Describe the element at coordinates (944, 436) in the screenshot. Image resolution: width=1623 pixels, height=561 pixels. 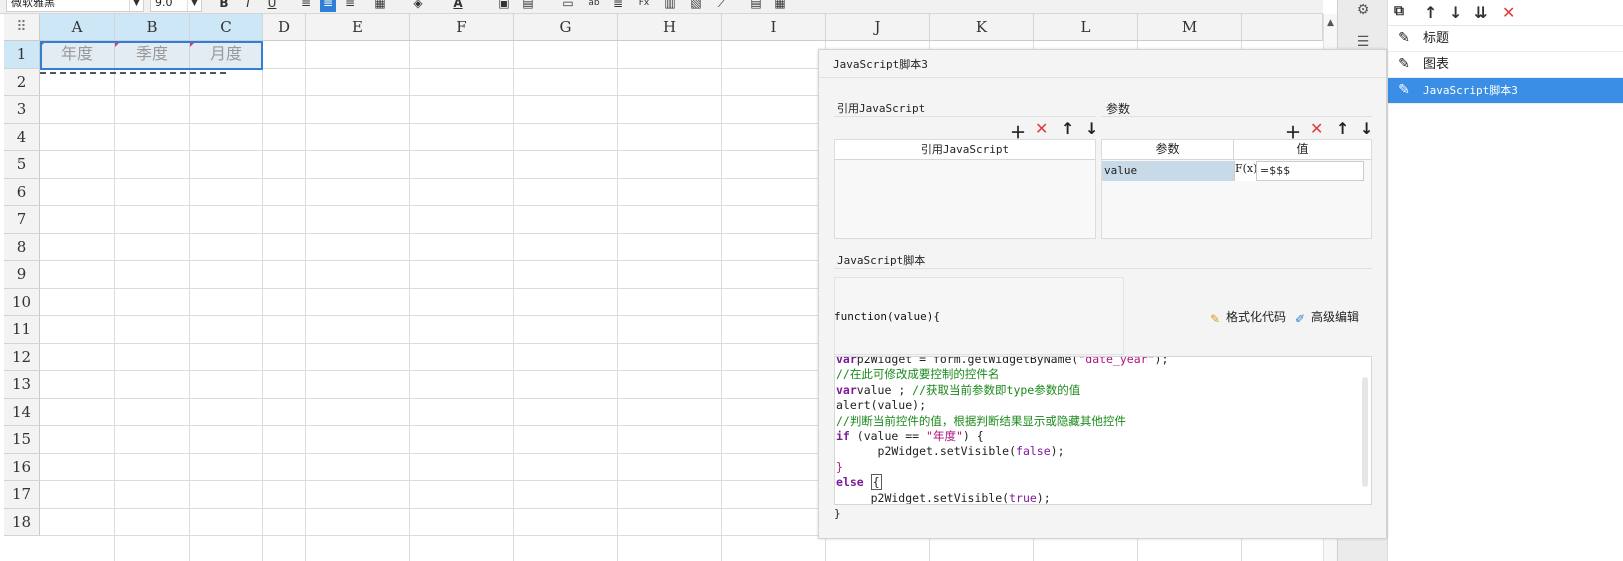
I see `code-token: "年度"` at that location.